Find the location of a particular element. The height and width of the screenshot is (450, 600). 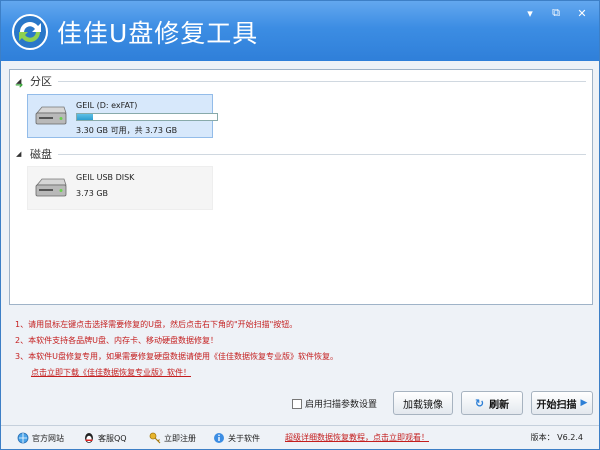

about-link: 关于软件 is located at coordinates (236, 438).